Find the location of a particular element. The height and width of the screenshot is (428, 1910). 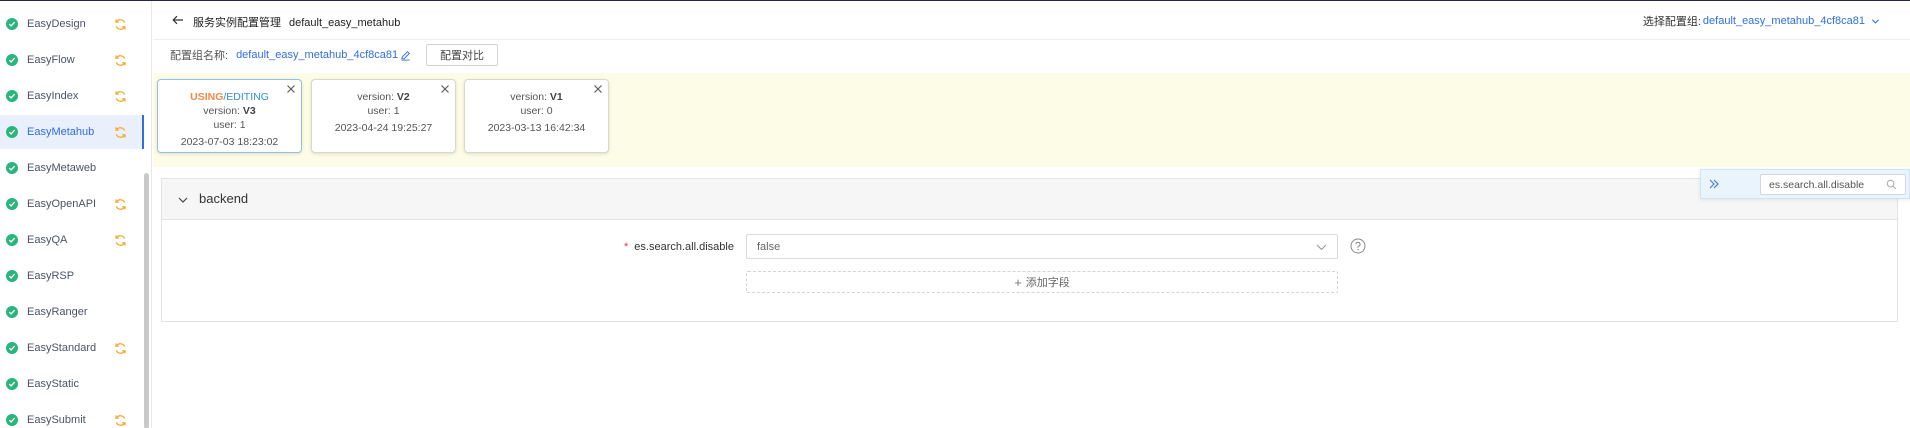

version-number: version: V3 is located at coordinates (229, 111).